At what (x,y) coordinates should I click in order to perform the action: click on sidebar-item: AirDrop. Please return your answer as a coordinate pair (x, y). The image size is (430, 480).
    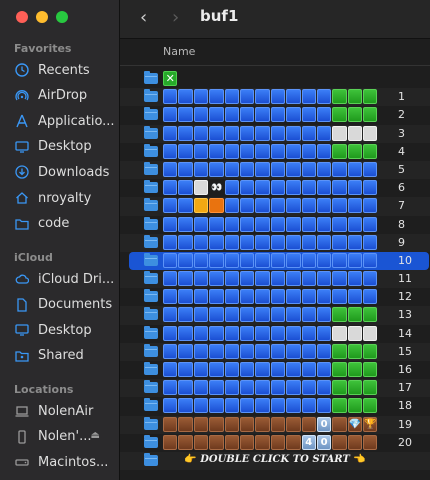
    Looking at the image, I should click on (65, 96).